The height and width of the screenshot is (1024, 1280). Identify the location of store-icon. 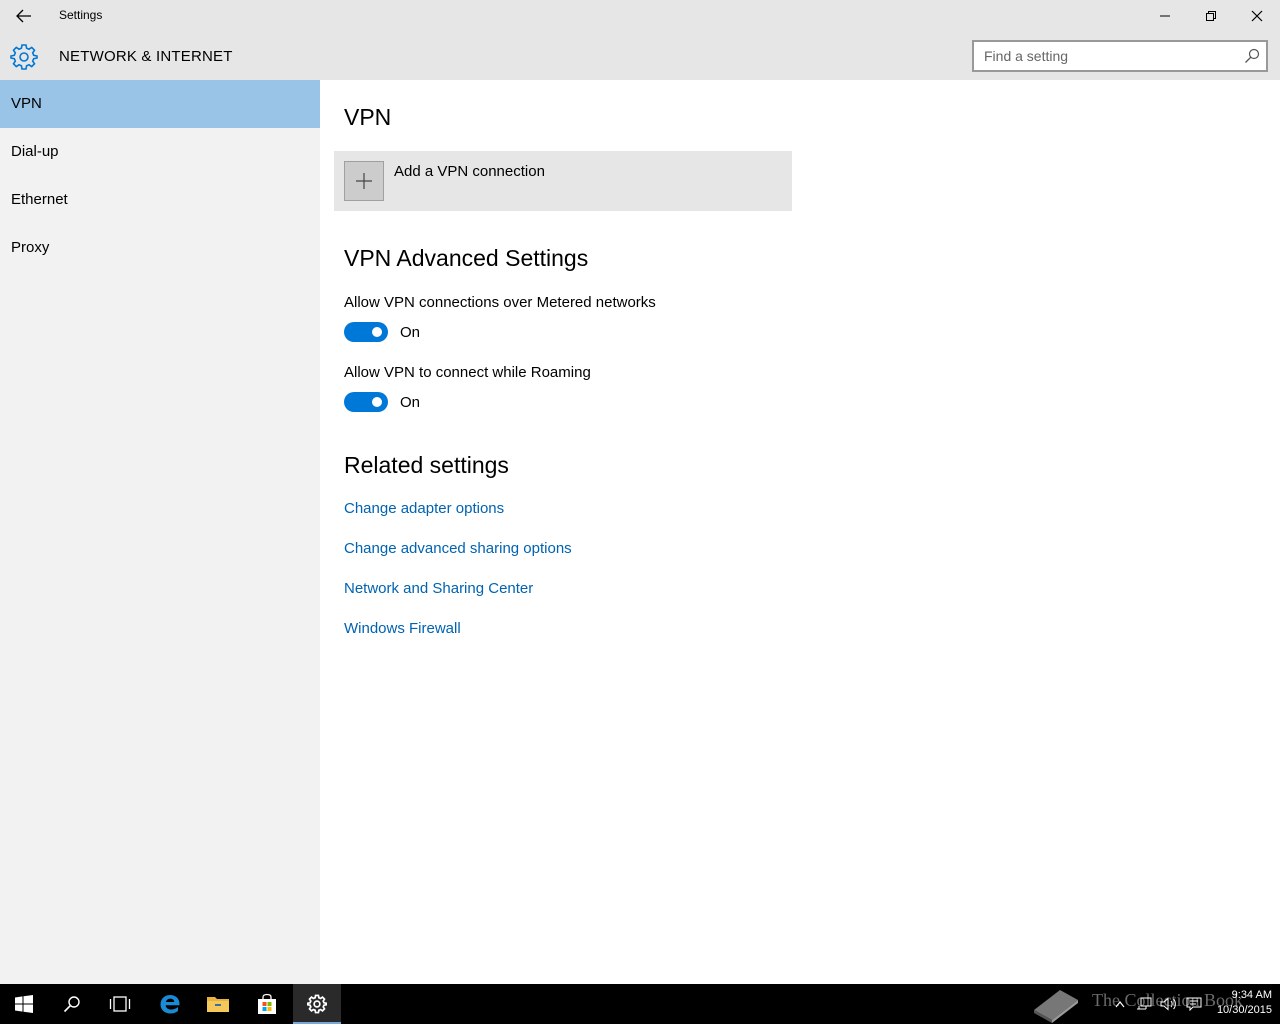
(267, 1003).